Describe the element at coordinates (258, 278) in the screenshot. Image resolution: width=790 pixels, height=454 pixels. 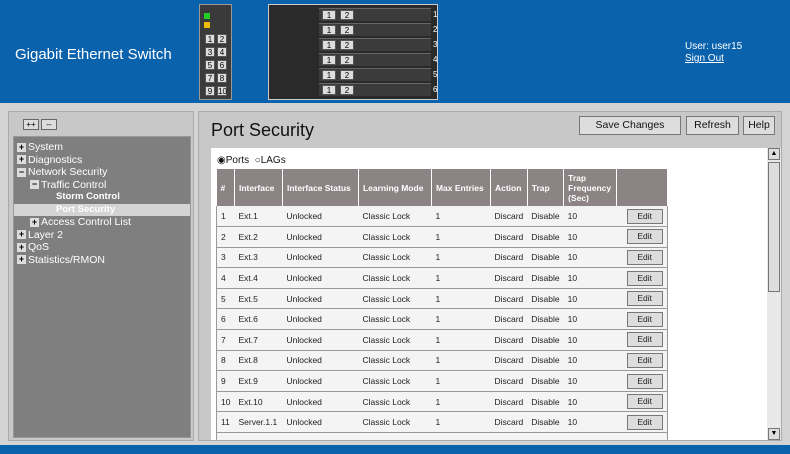
I see `table-cell: Ext.4` at that location.